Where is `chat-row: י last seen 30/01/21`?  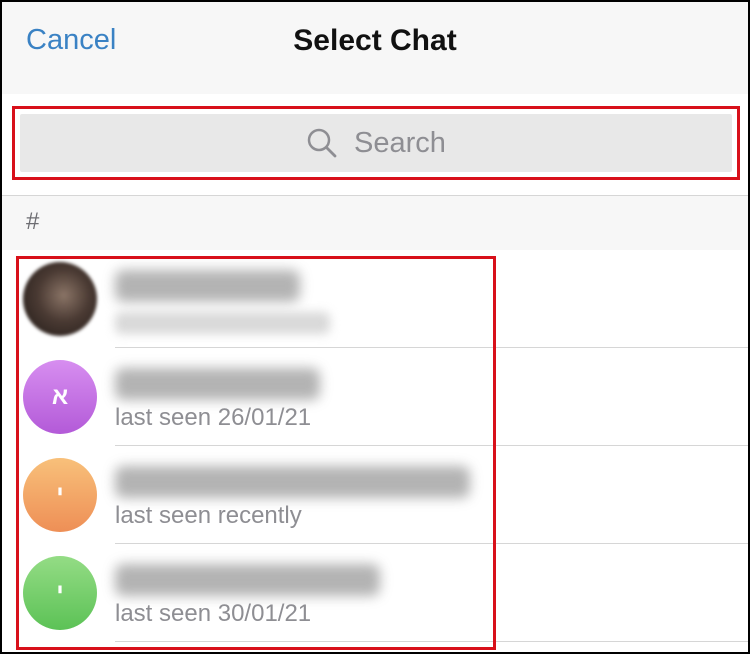
chat-row: י last seen 30/01/21 is located at coordinates (375, 593).